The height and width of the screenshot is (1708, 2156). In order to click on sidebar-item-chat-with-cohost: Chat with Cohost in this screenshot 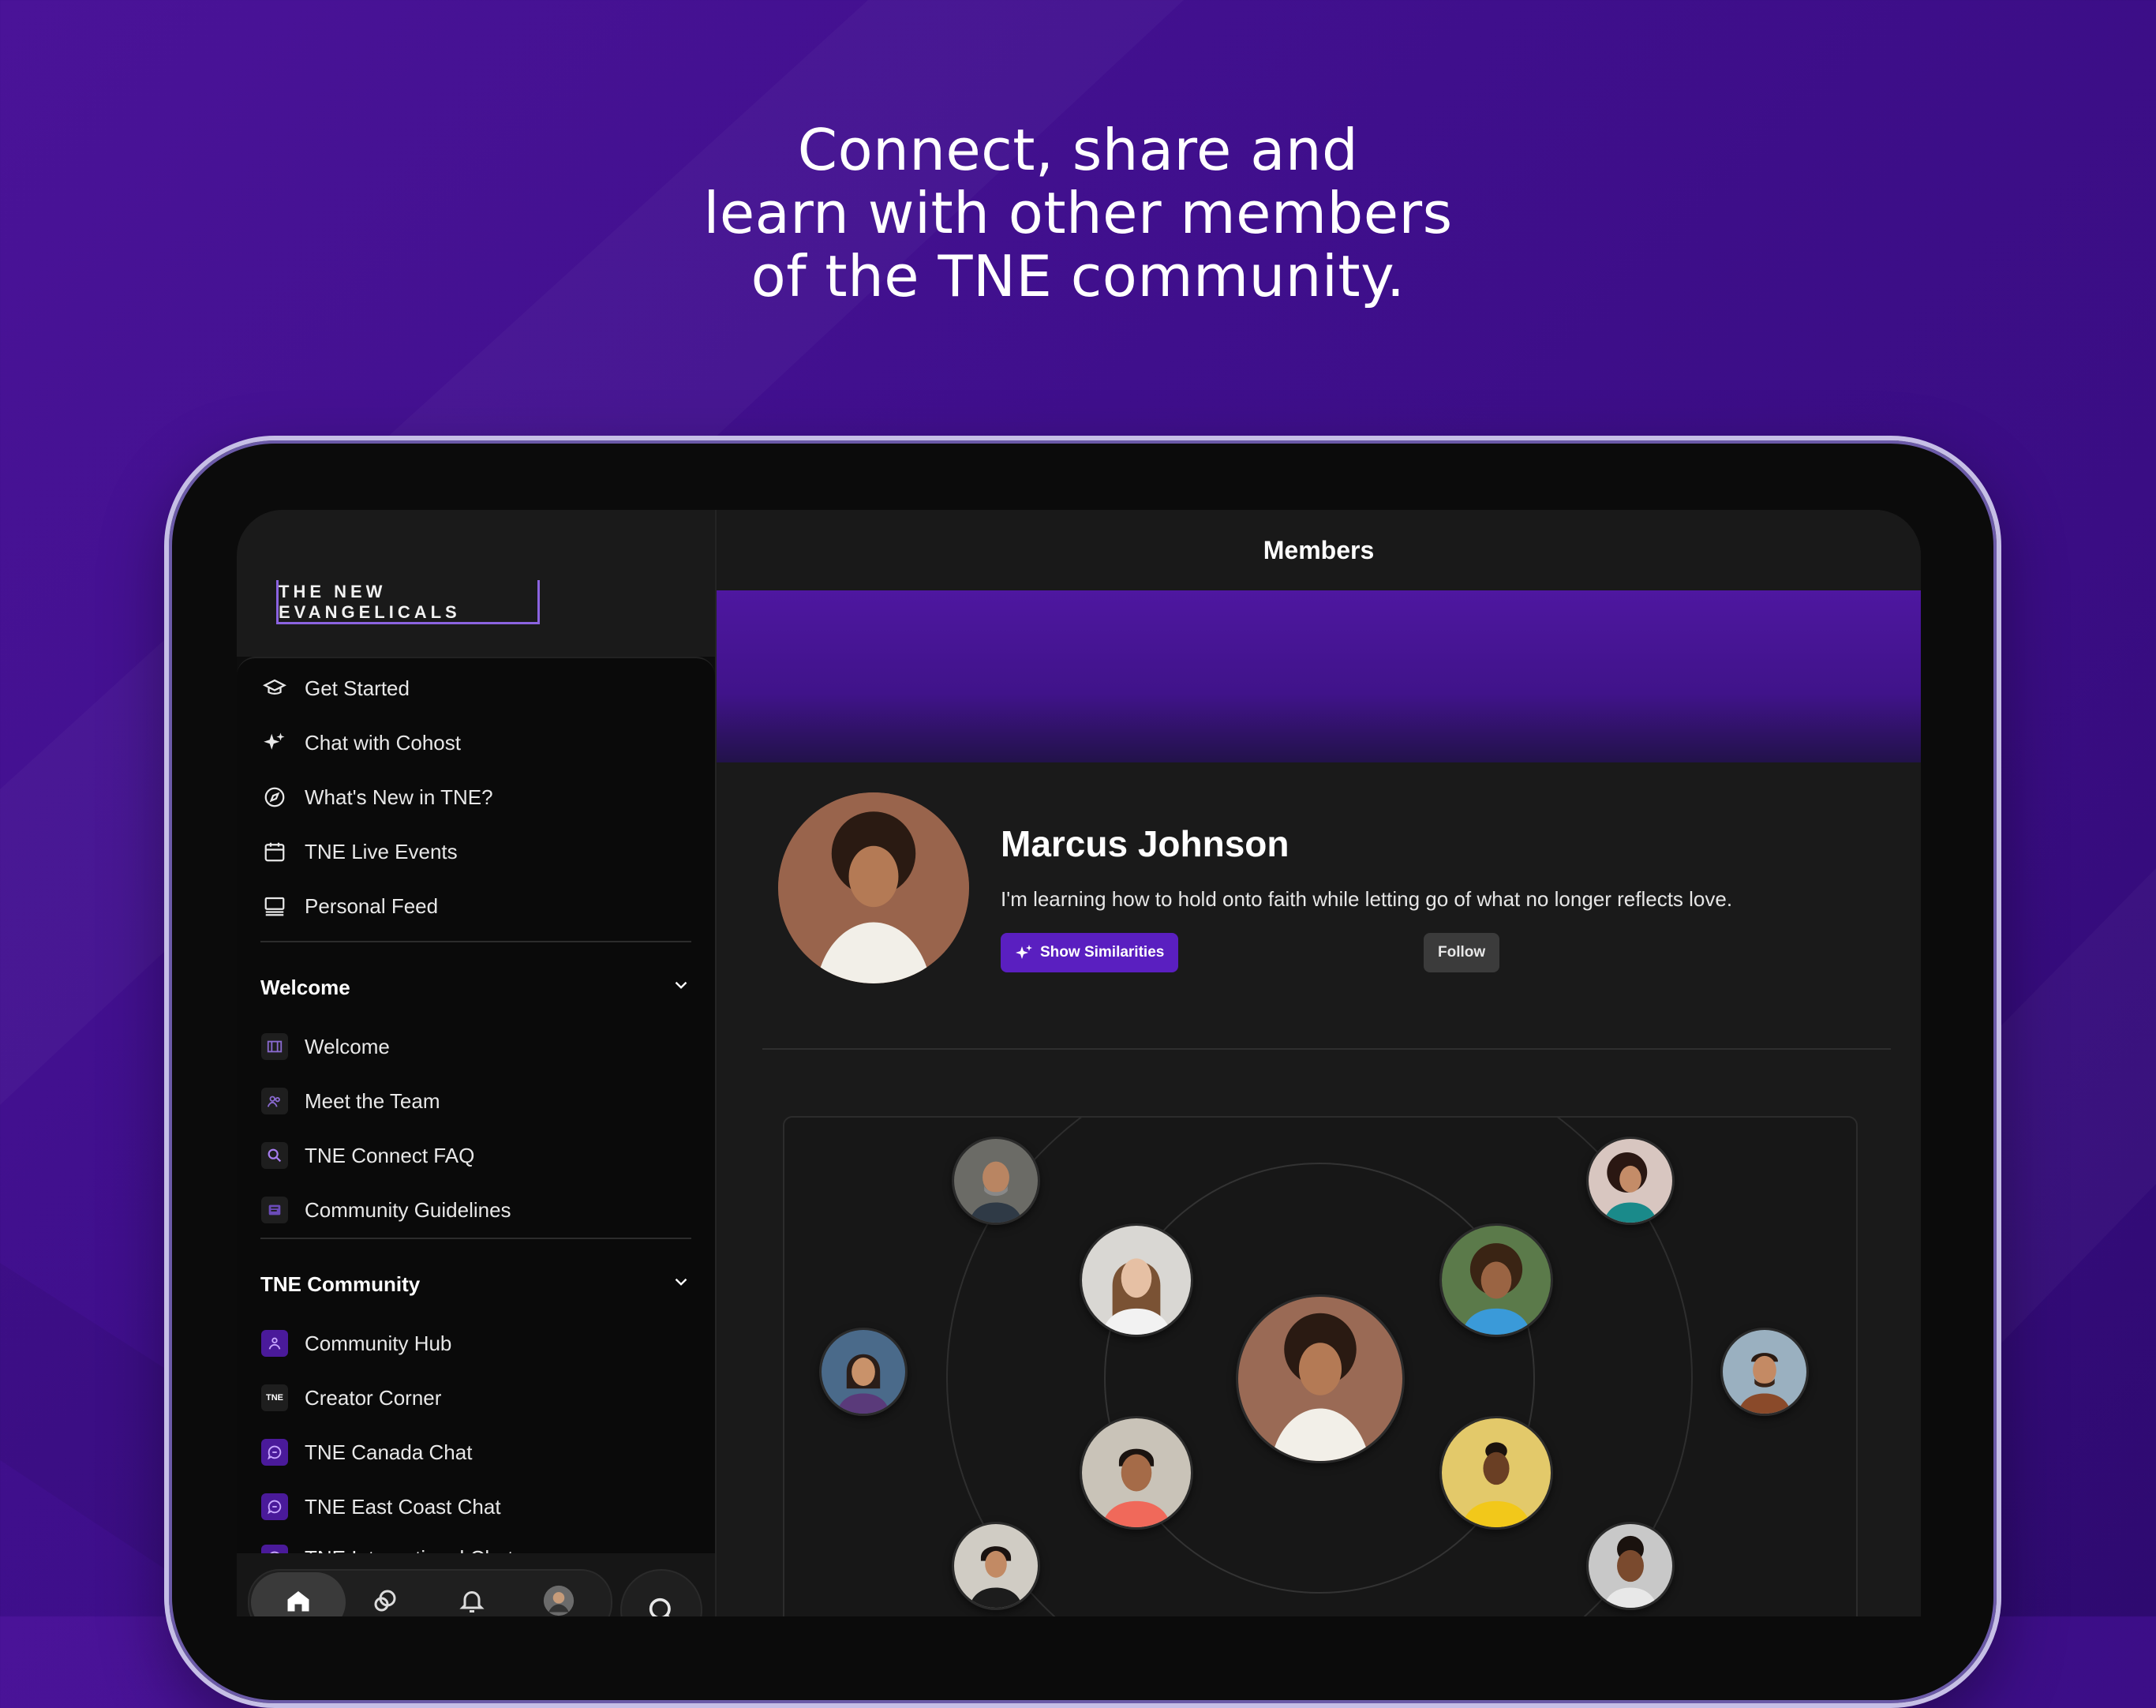, I will do `click(360, 742)`.